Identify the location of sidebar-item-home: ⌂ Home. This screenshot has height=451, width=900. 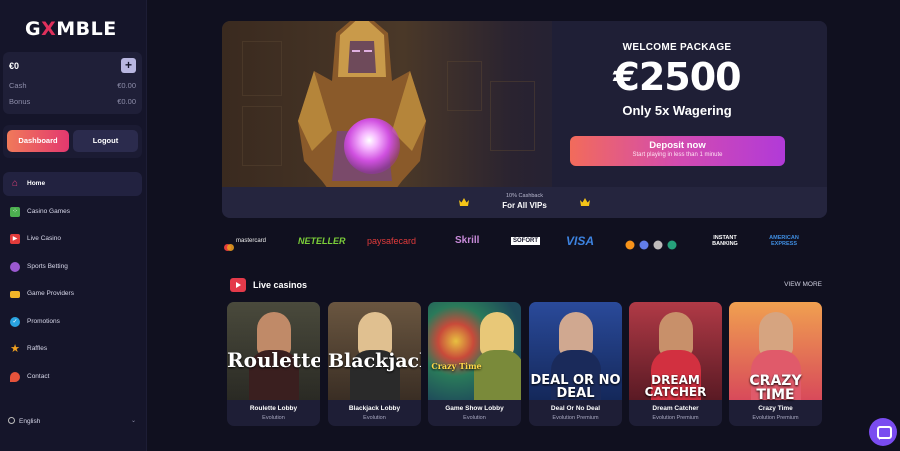
(72, 184).